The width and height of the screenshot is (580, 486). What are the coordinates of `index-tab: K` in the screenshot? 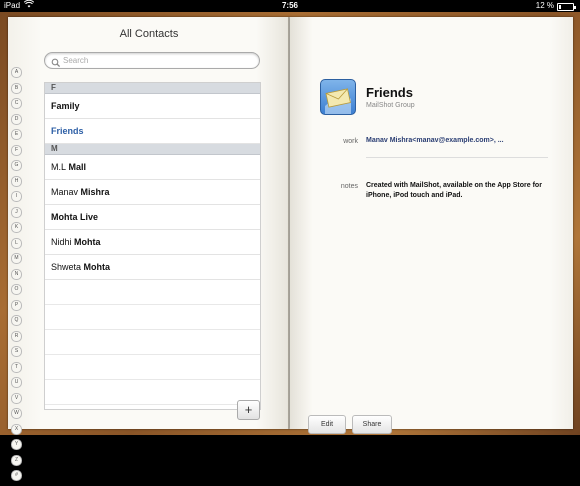 It's located at (16, 227).